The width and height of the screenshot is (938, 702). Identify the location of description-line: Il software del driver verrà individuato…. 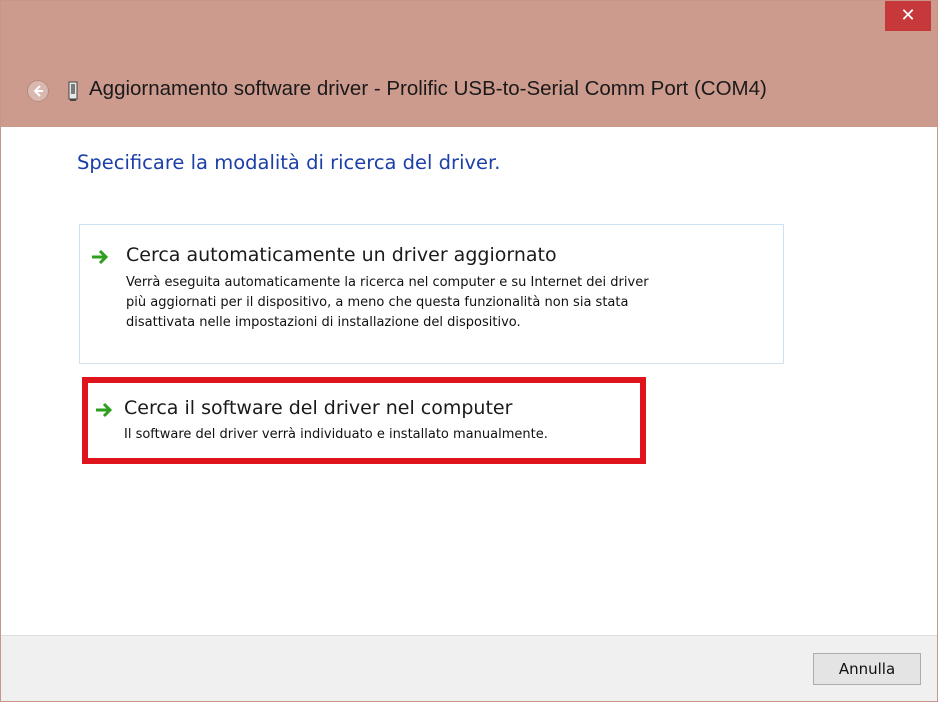
(336, 434).